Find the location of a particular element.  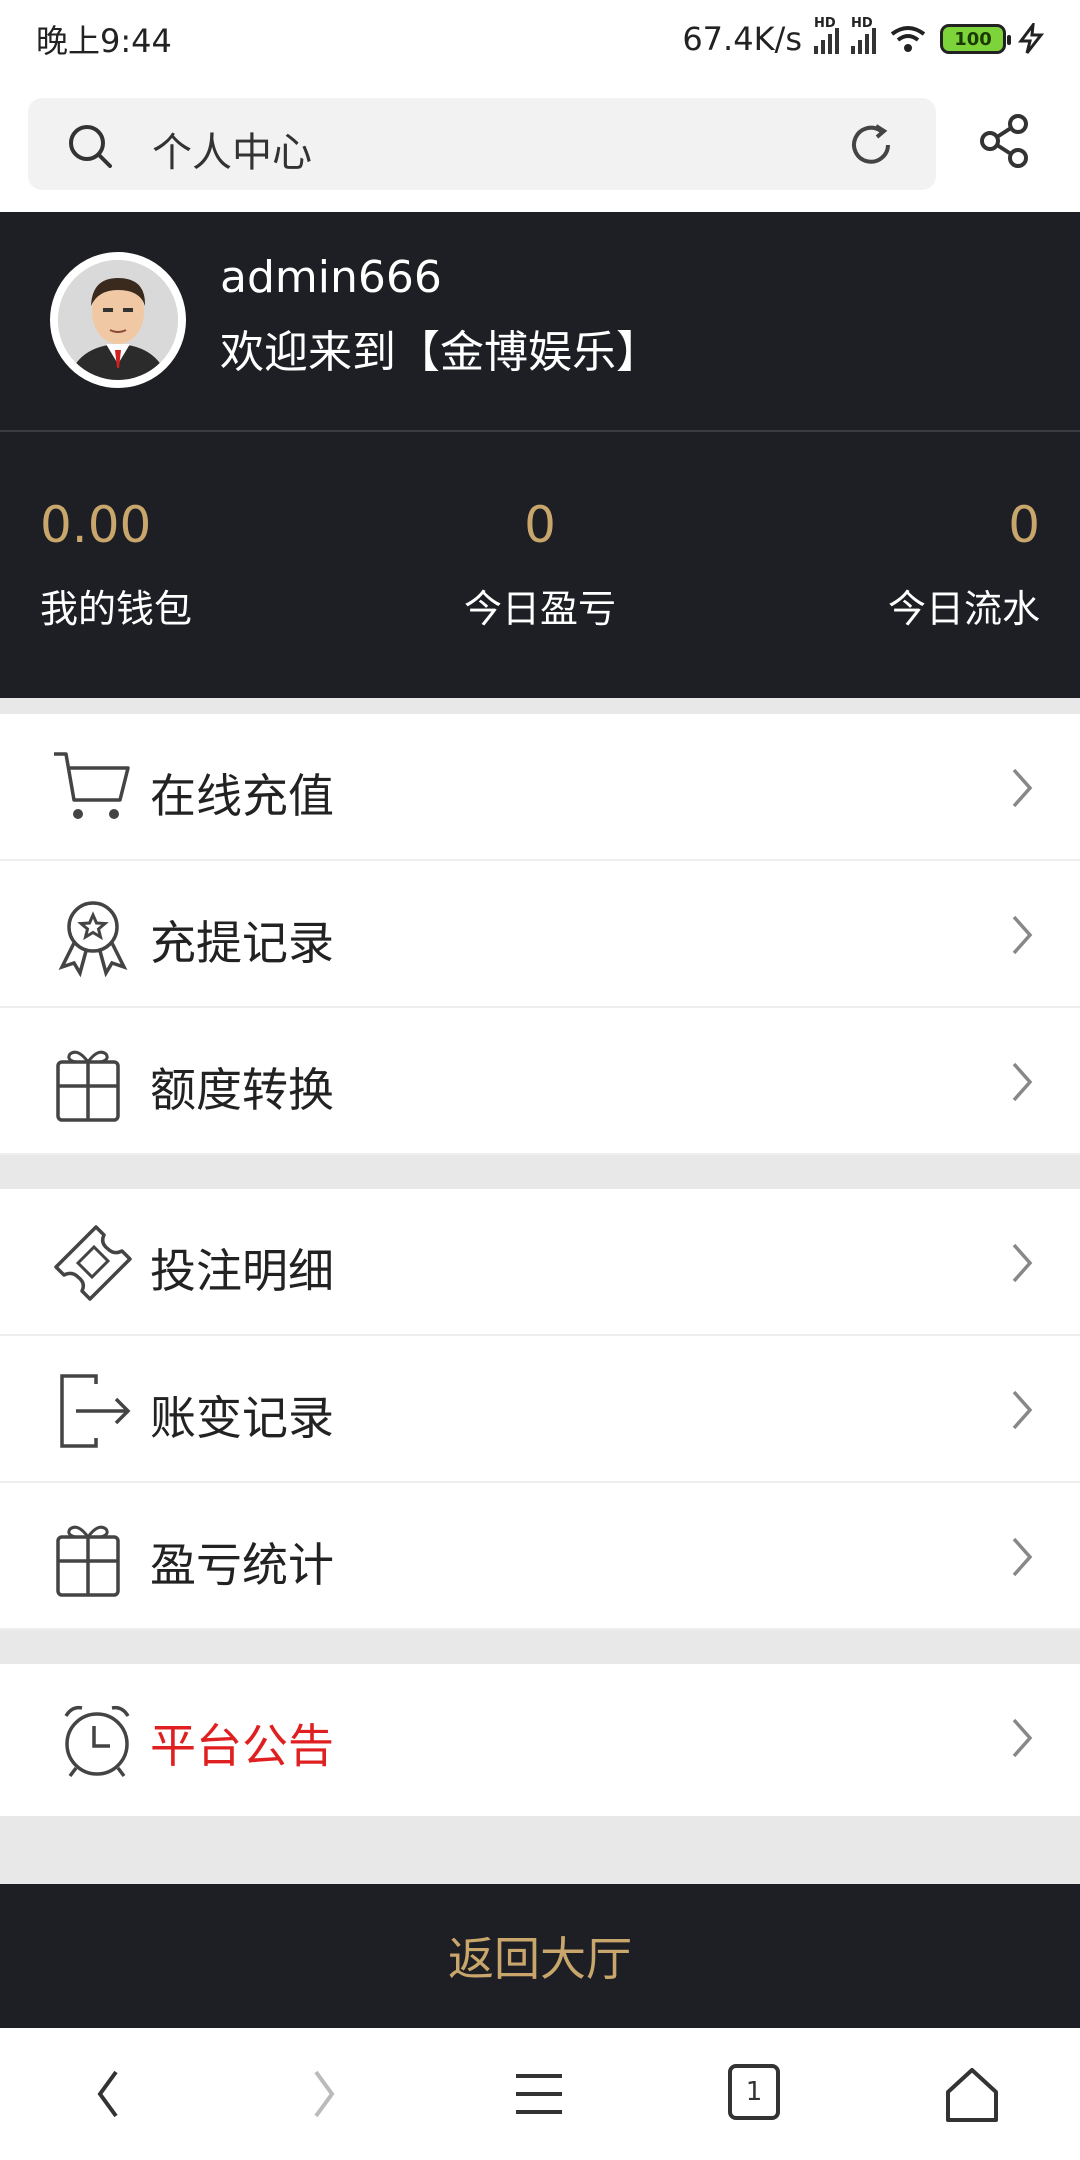

stat-wallet: 0.00 我的钱包 is located at coordinates (116, 564).